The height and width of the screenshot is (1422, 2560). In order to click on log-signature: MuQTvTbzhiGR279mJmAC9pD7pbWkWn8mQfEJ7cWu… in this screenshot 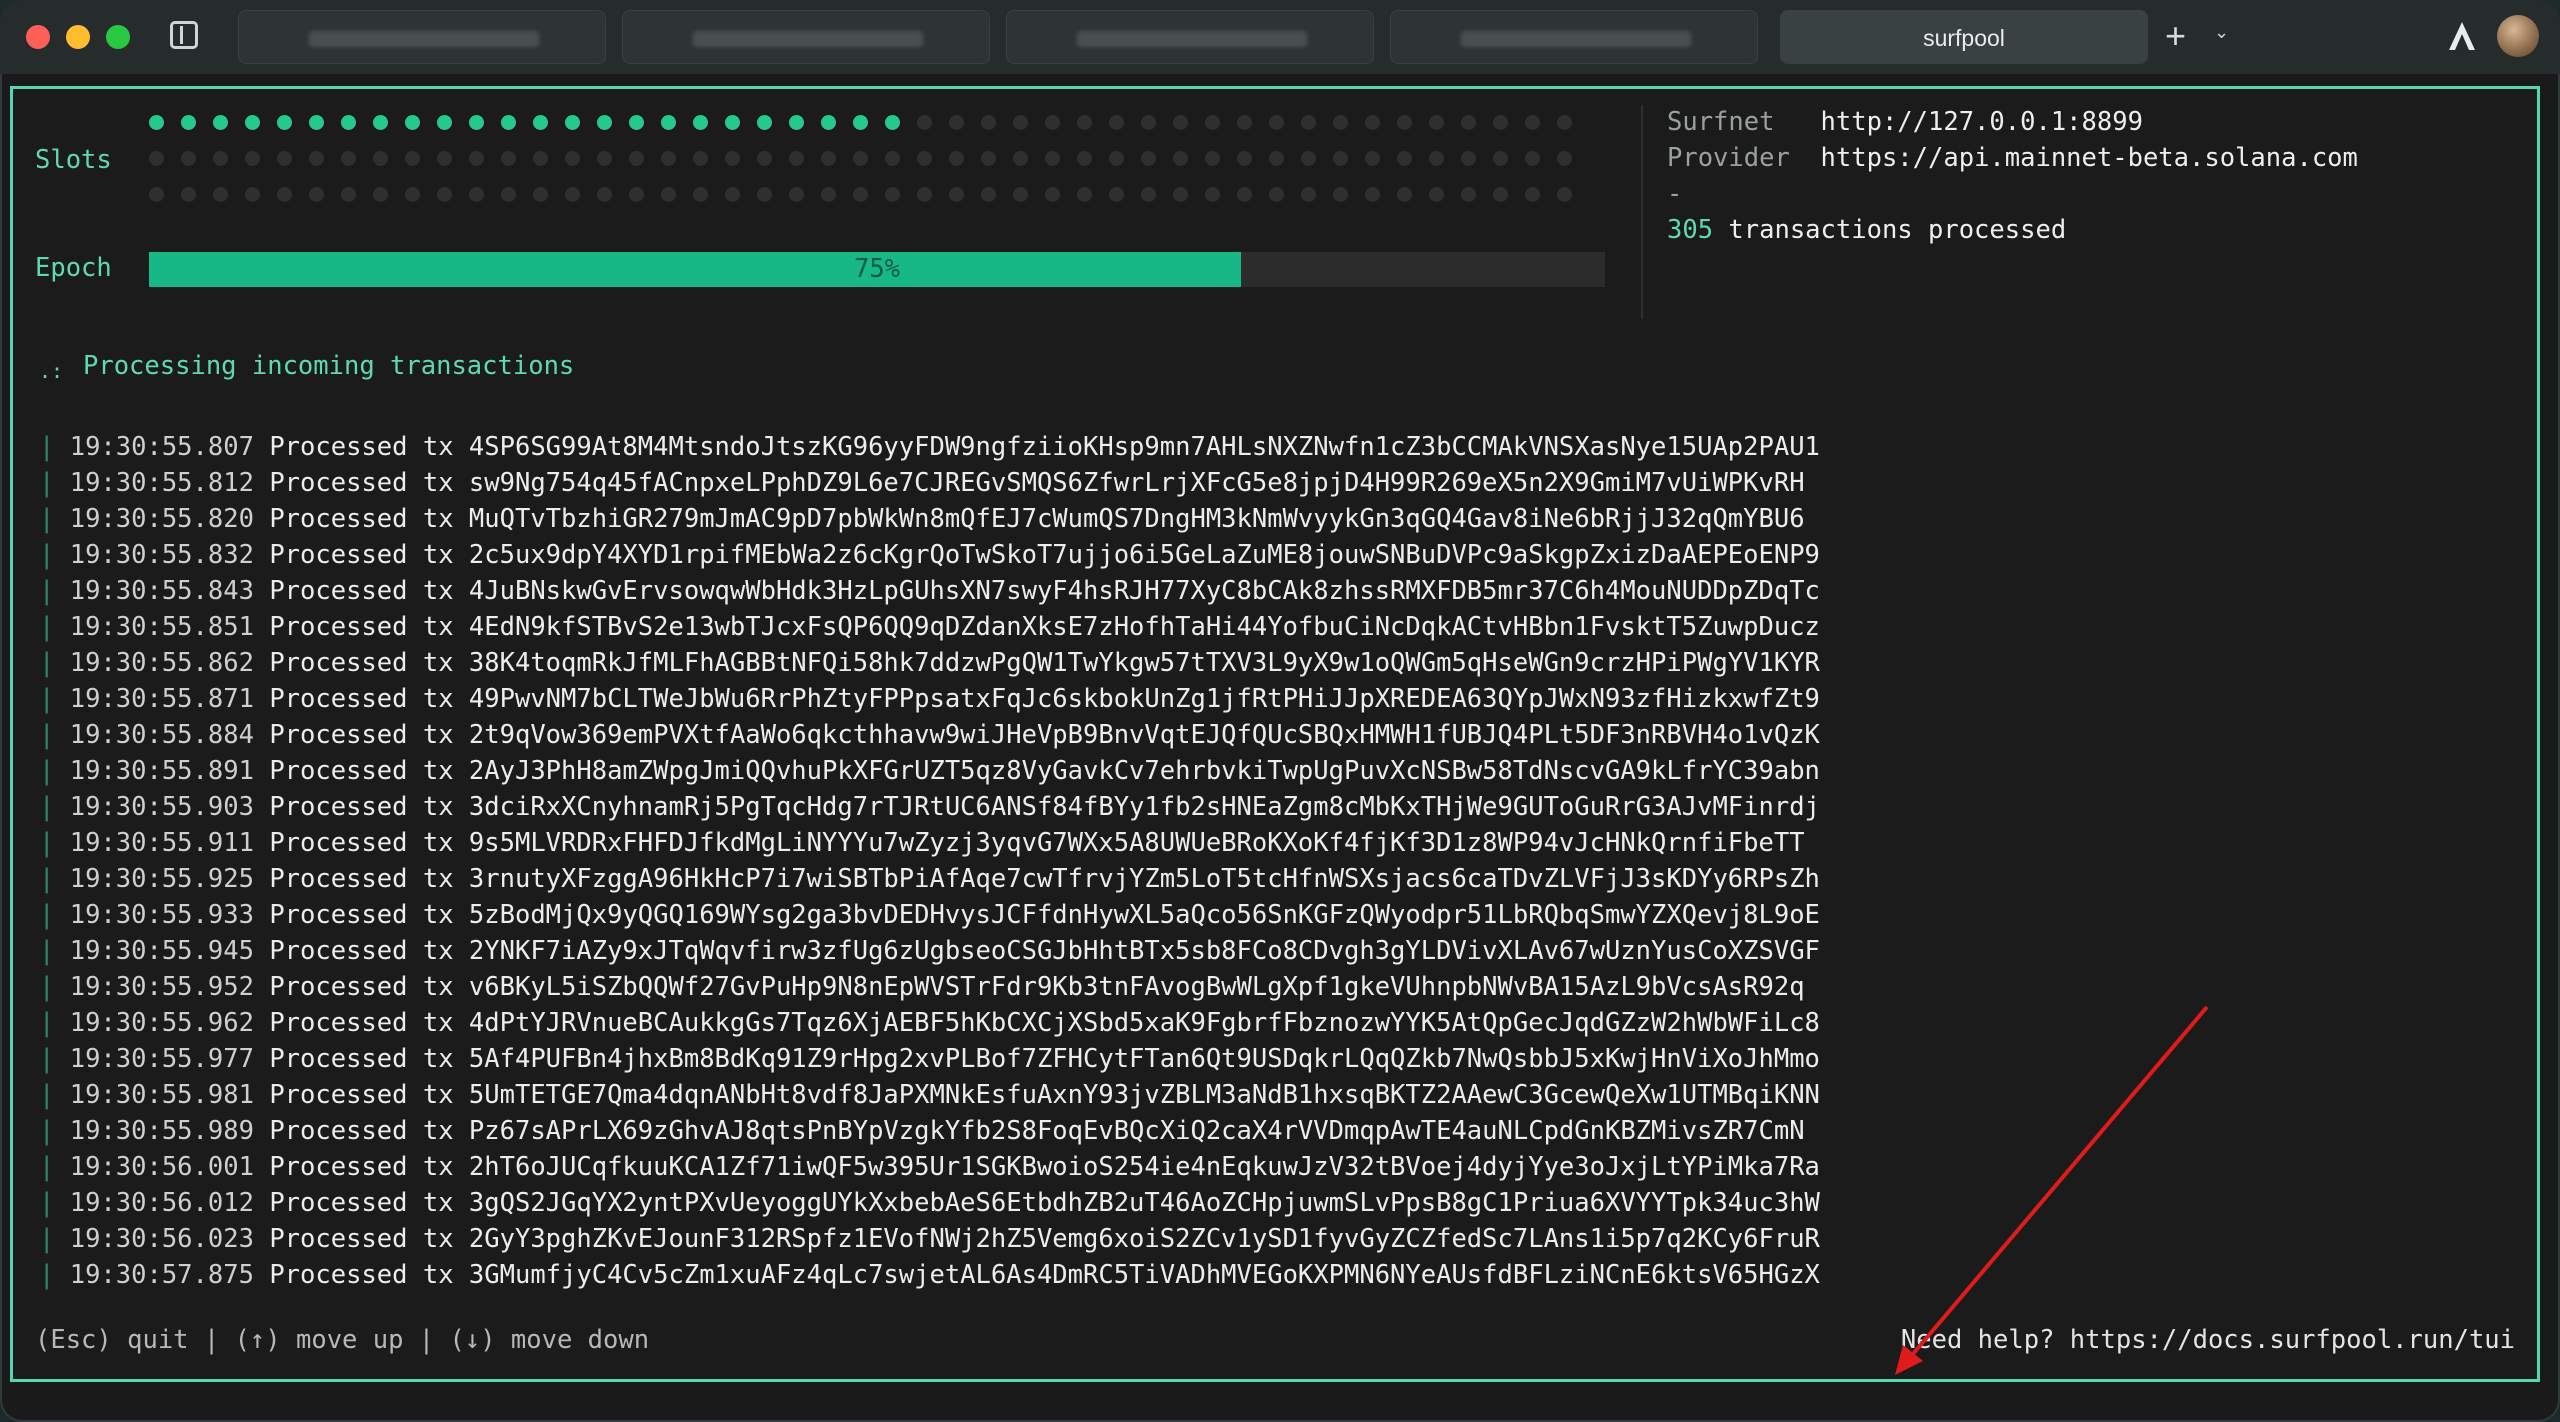, I will do `click(1137, 519)`.